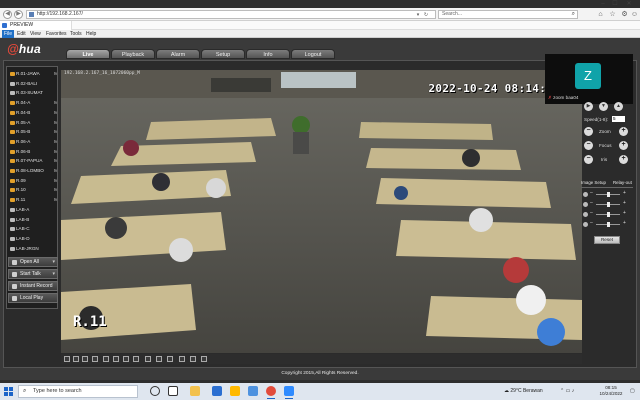 This screenshot has width=640, height=400. I want to click on close-icon: ✕, so click(629, 4).